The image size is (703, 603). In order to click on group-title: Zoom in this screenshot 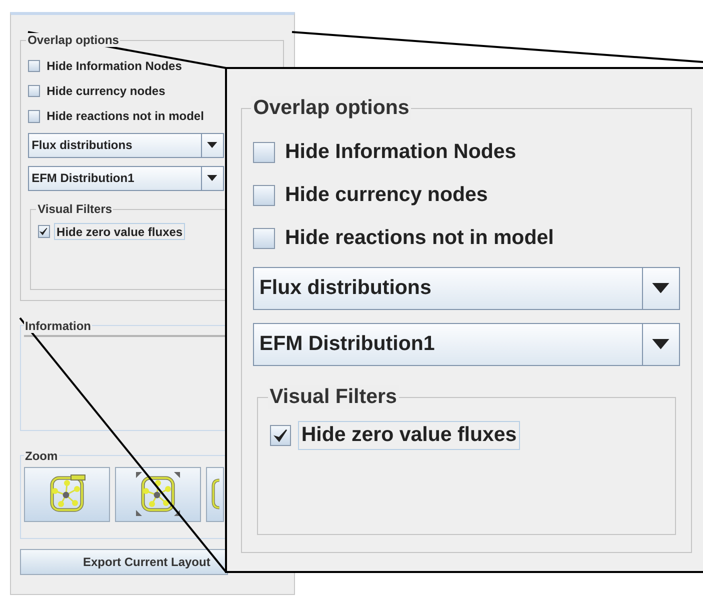, I will do `click(41, 455)`.